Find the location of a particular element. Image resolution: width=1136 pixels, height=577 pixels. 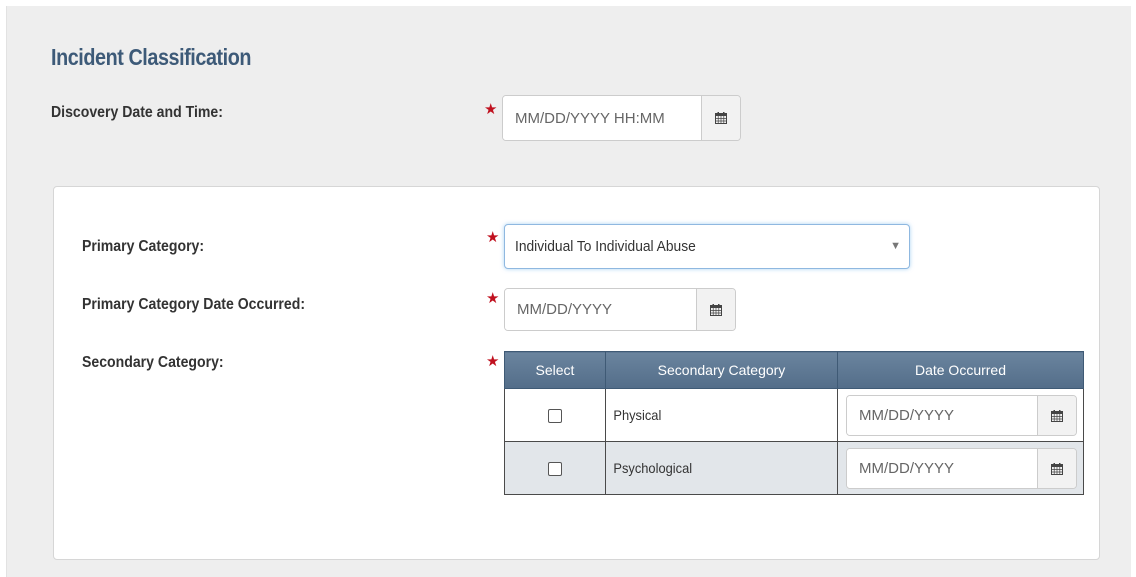

discovery-date-field is located at coordinates (621, 118).